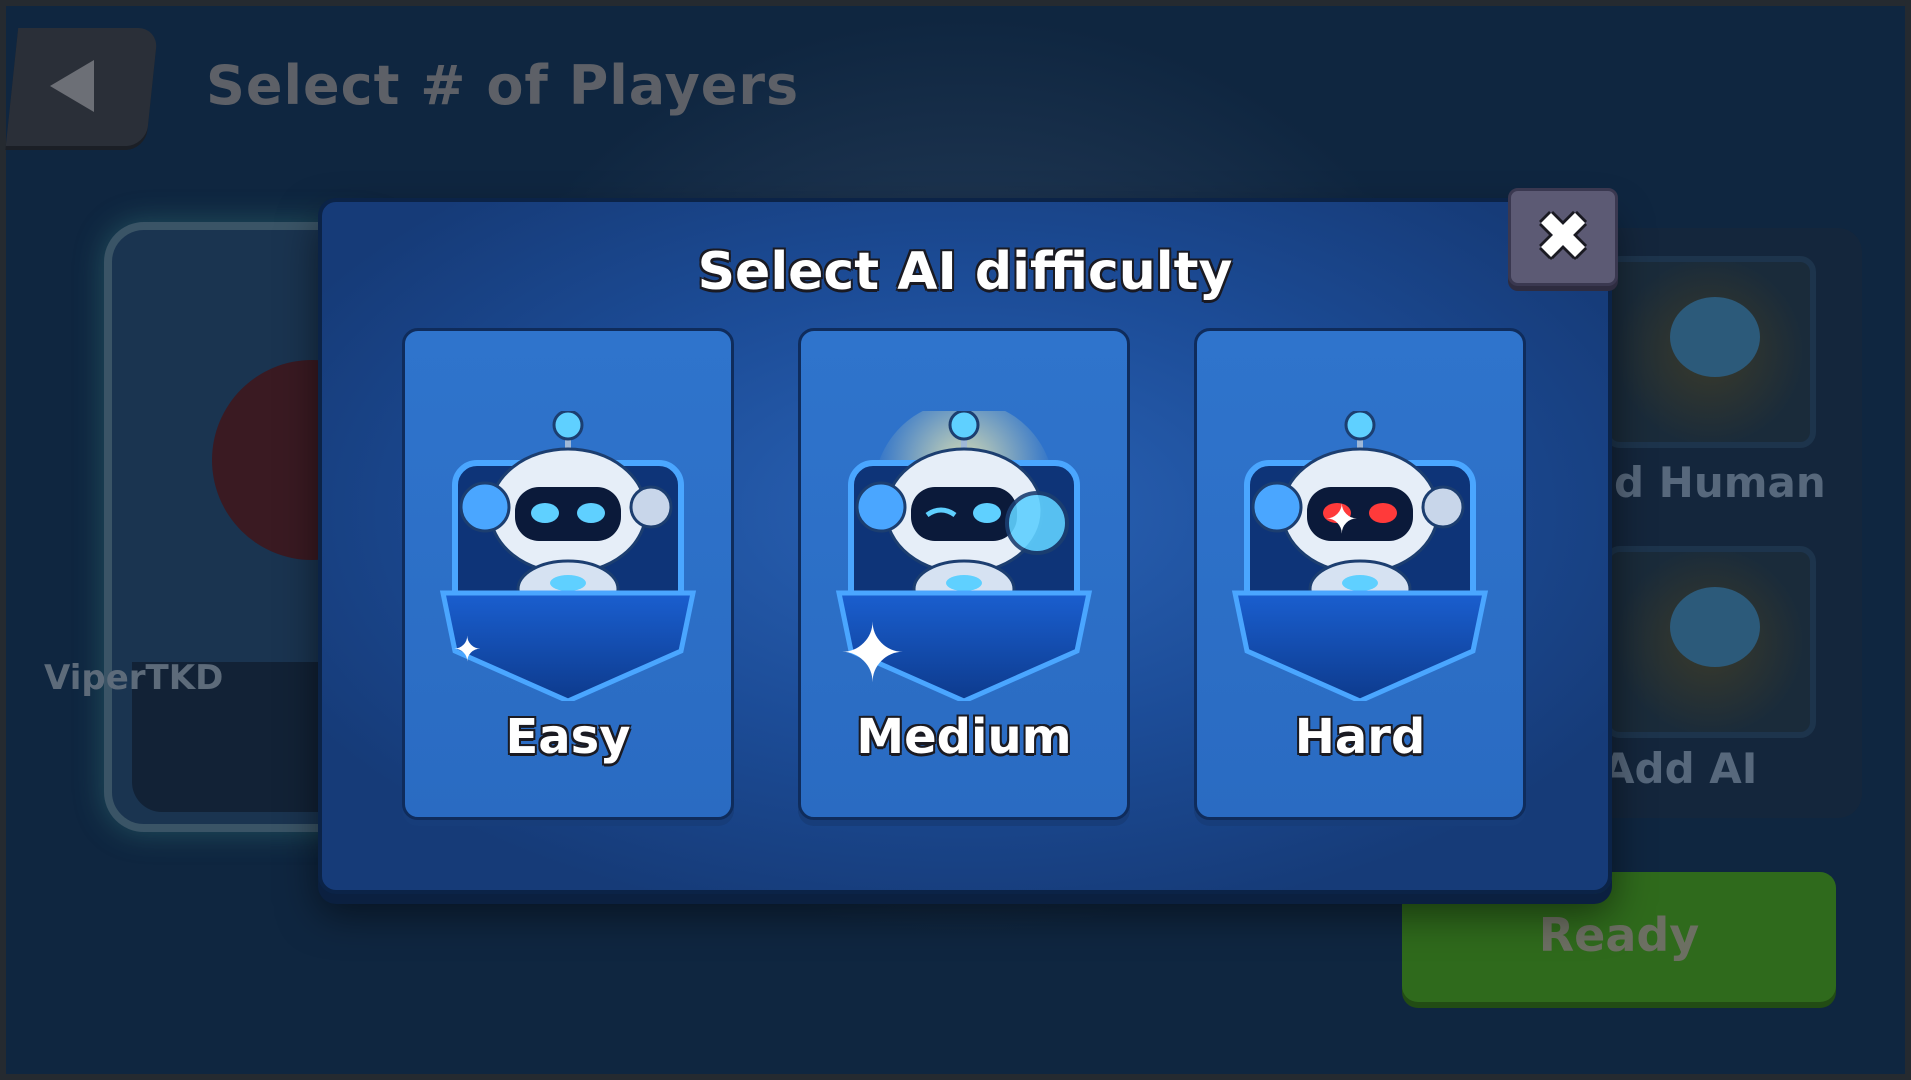 The width and height of the screenshot is (1911, 1080). What do you see at coordinates (568, 737) in the screenshot?
I see `difficulty-easy-label: Easy` at bounding box center [568, 737].